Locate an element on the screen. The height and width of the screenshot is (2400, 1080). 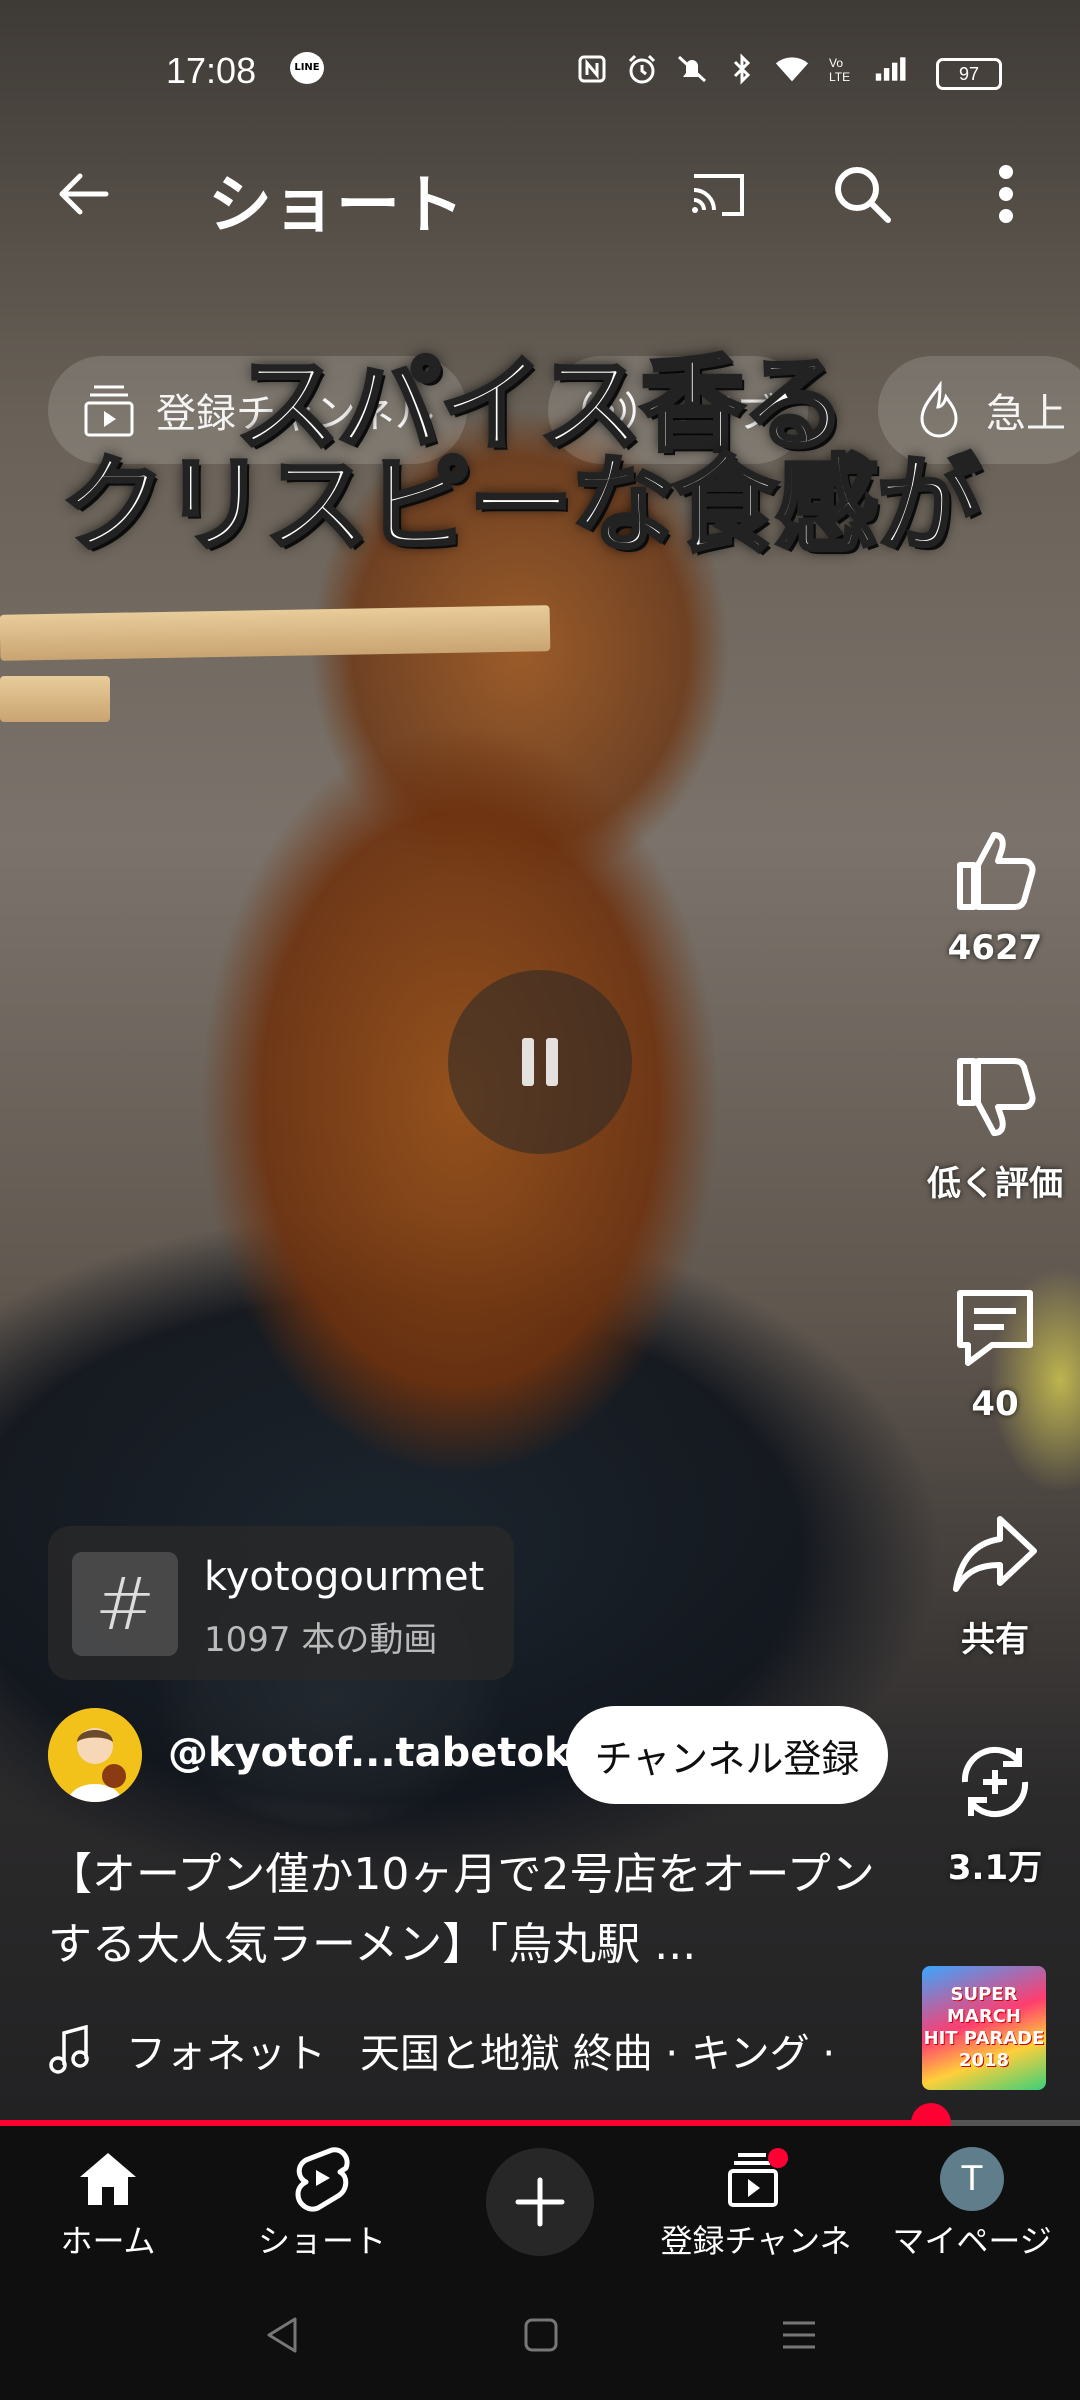
nav-home-label: ホーム is located at coordinates (108, 2241).